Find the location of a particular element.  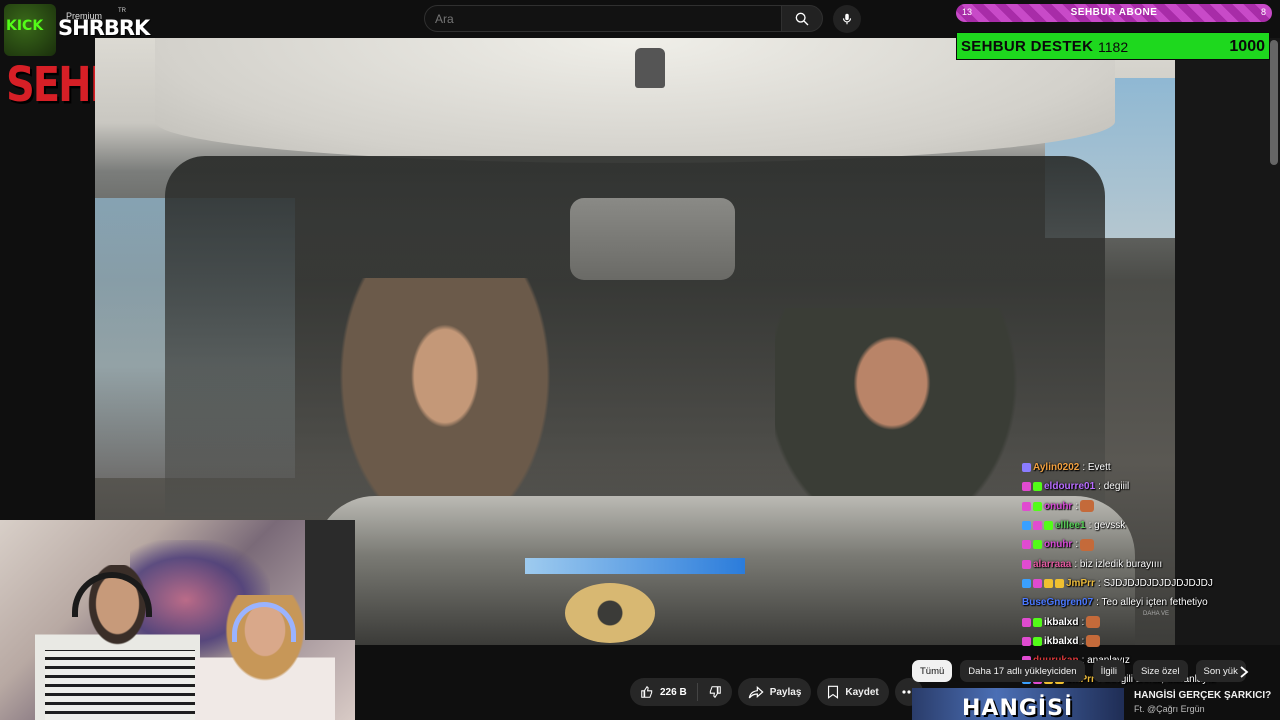

thumbs-down-icon is located at coordinates (715, 692).